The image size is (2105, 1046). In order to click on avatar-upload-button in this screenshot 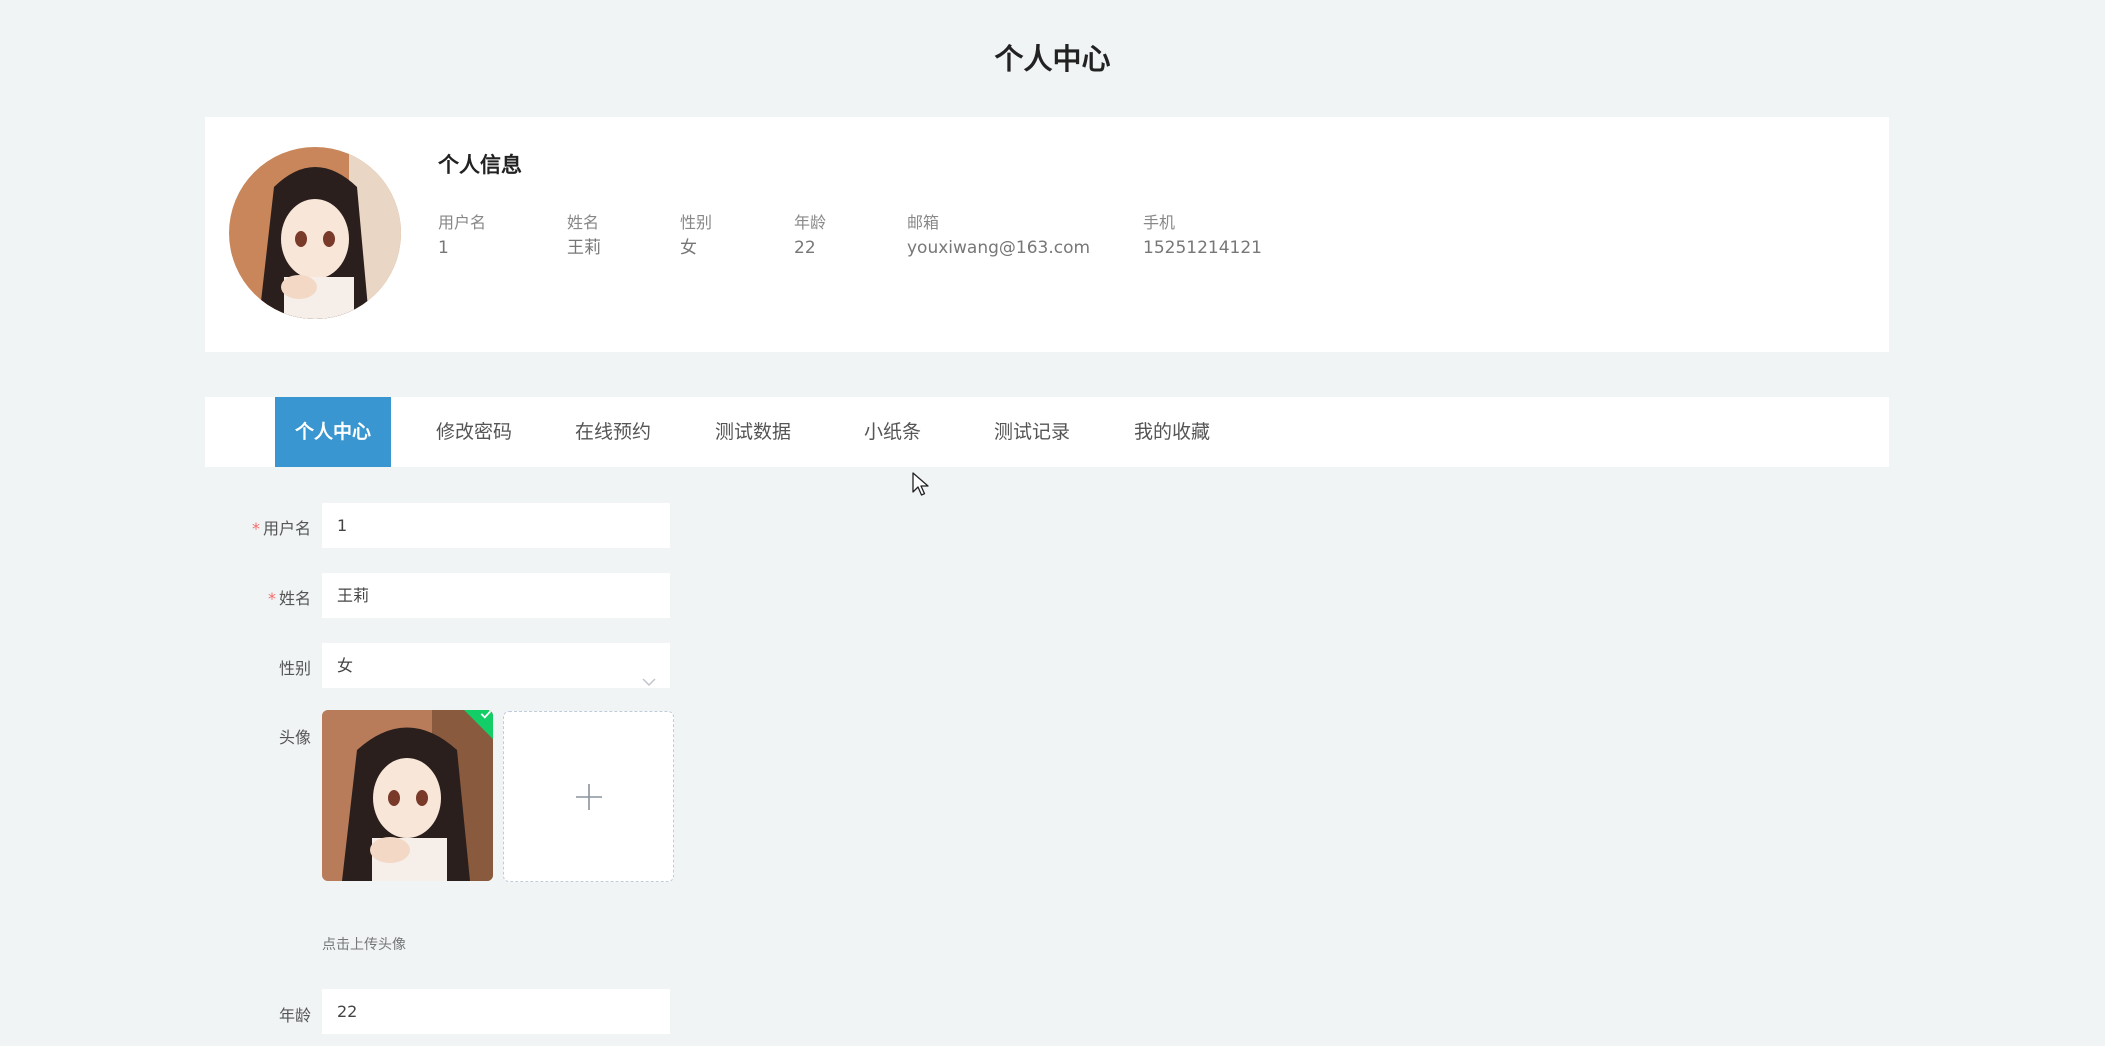, I will do `click(588, 796)`.